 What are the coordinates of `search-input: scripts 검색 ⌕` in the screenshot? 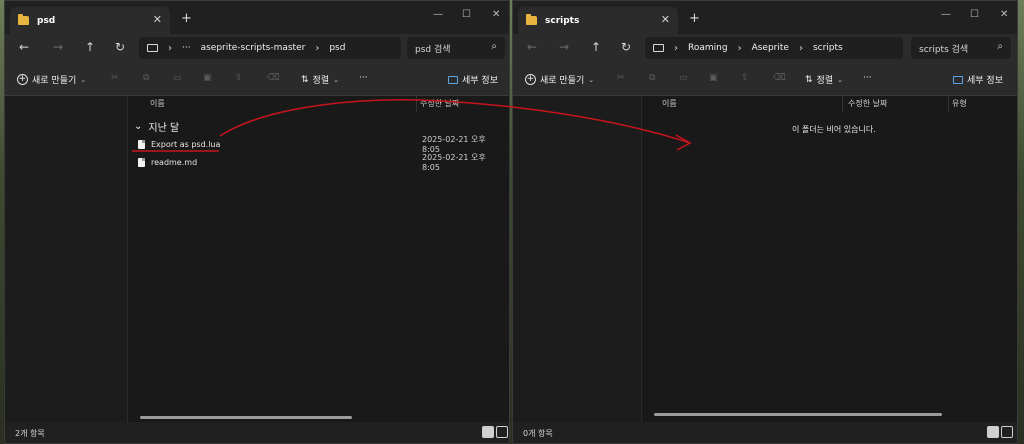 It's located at (961, 48).